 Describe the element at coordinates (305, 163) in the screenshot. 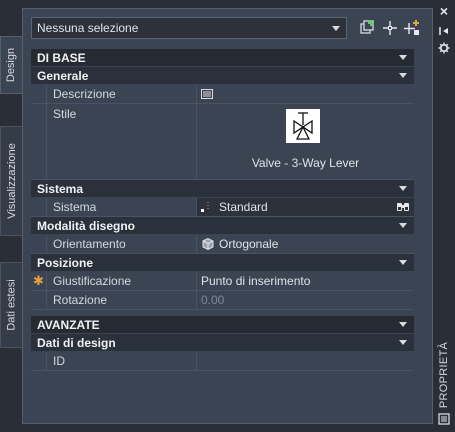

I see `style-name: Valve - 3-Way Lever` at that location.